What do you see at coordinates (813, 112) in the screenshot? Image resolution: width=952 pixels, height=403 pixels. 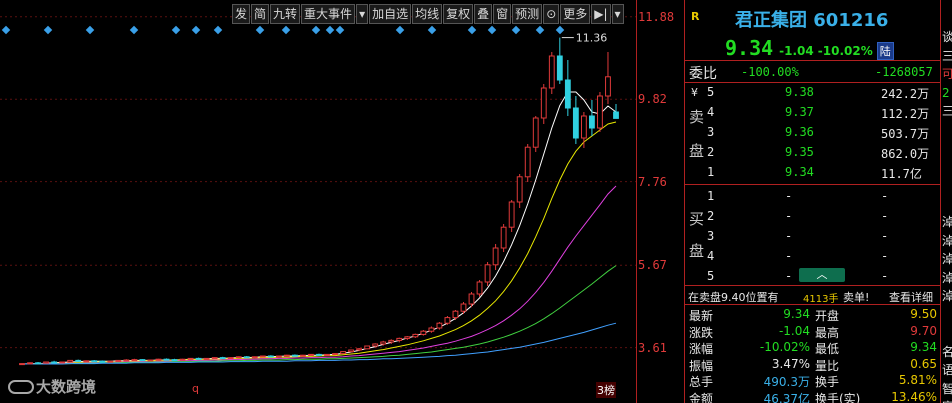 I see `sell-level-row: 4 9.37 112.2万` at bounding box center [813, 112].